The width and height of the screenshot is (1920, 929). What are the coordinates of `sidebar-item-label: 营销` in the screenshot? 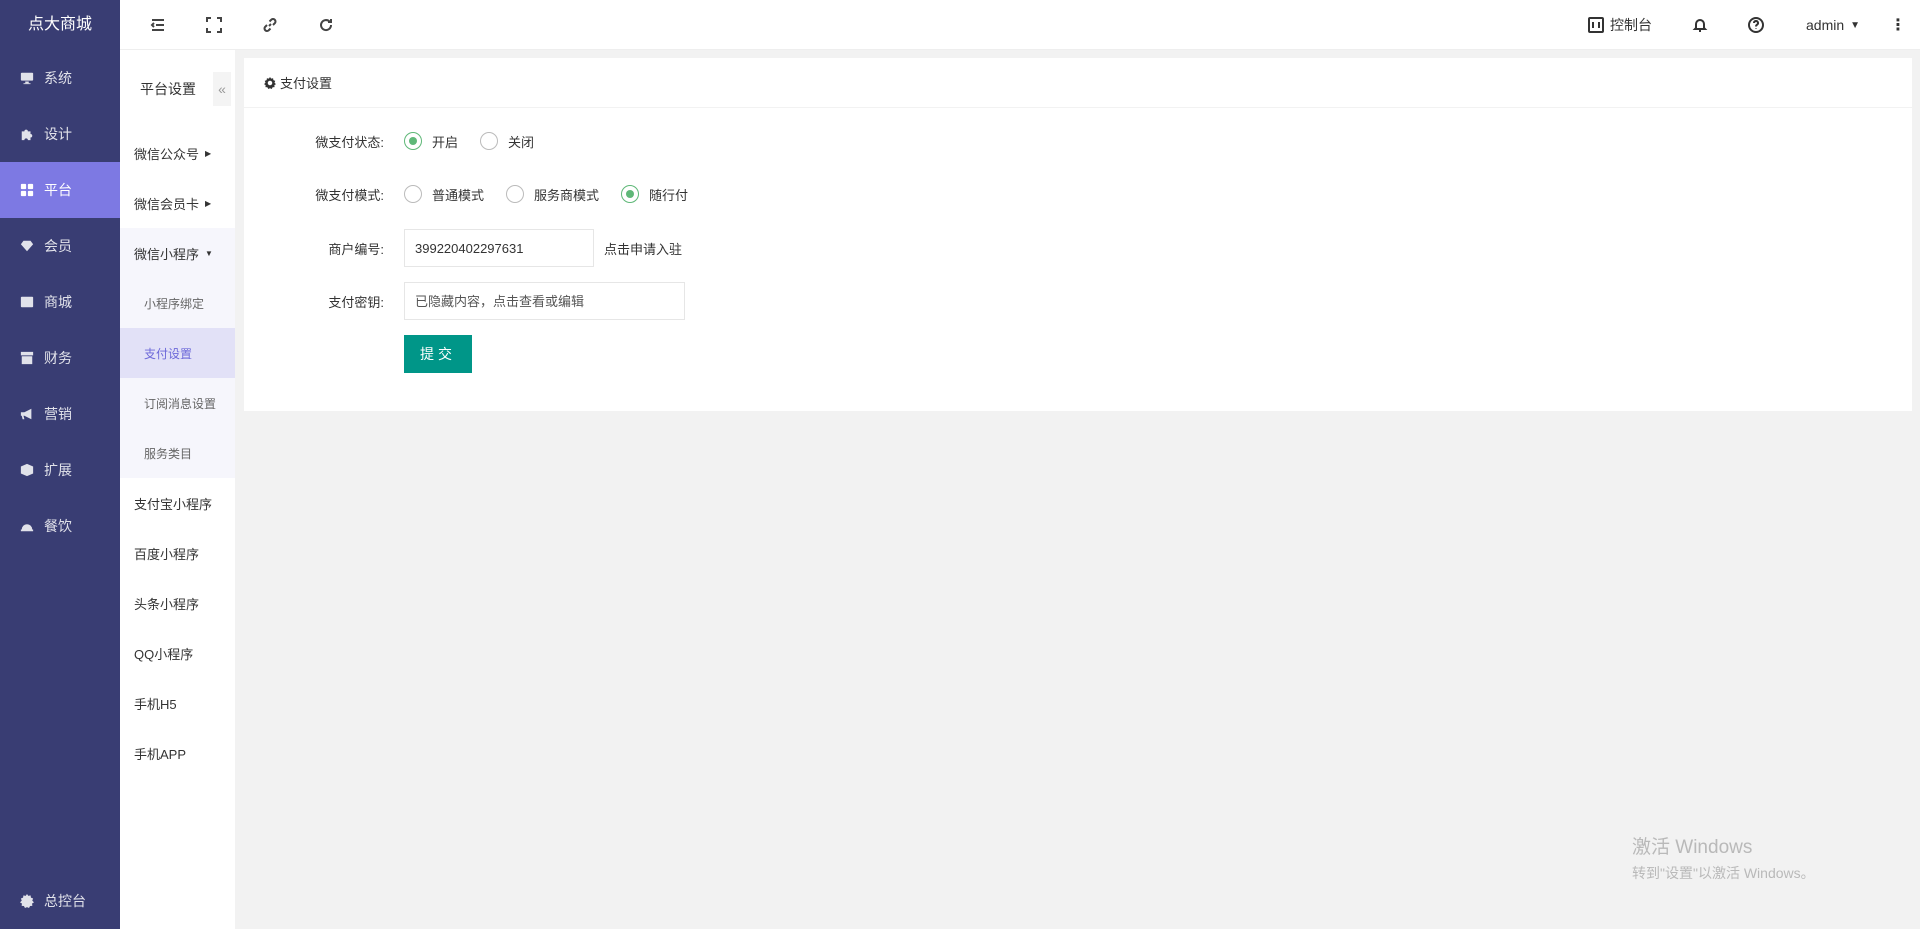 It's located at (58, 414).